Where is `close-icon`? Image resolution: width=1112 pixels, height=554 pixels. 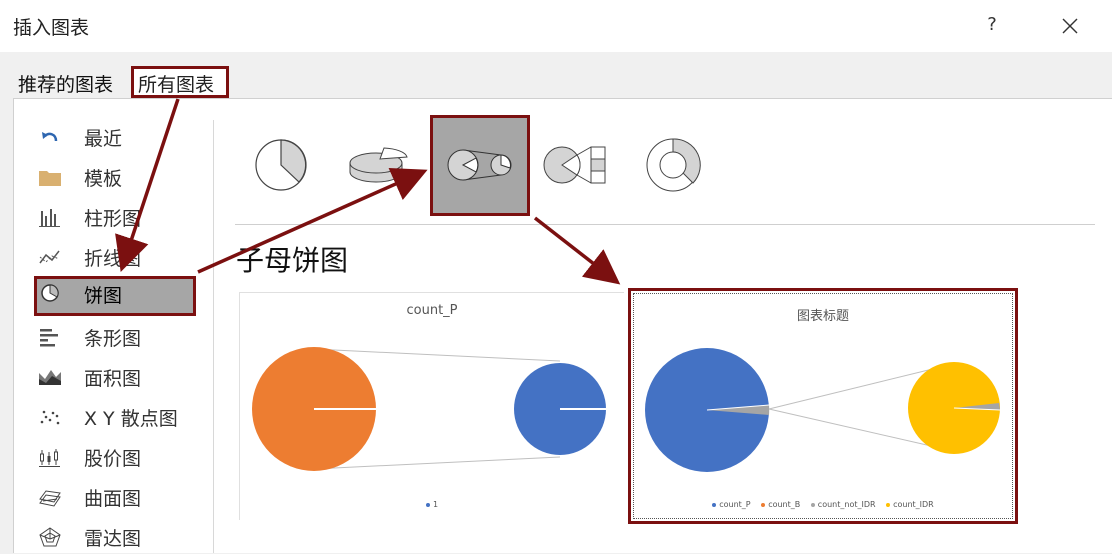
close-icon is located at coordinates (1070, 26).